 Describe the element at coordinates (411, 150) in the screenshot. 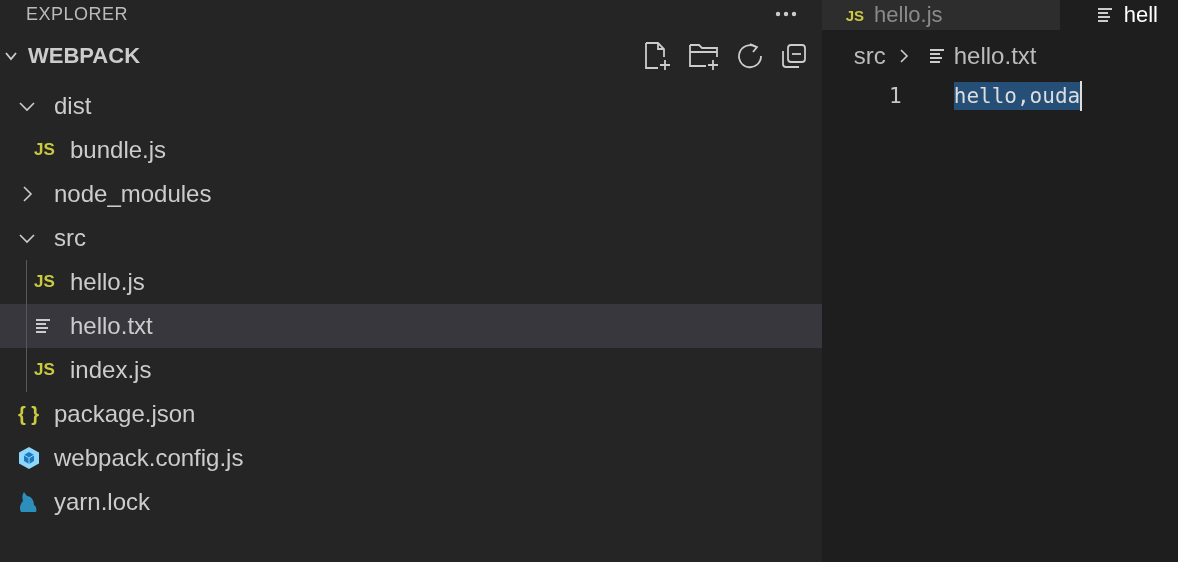

I see `tree-item: JS bundle.js` at that location.